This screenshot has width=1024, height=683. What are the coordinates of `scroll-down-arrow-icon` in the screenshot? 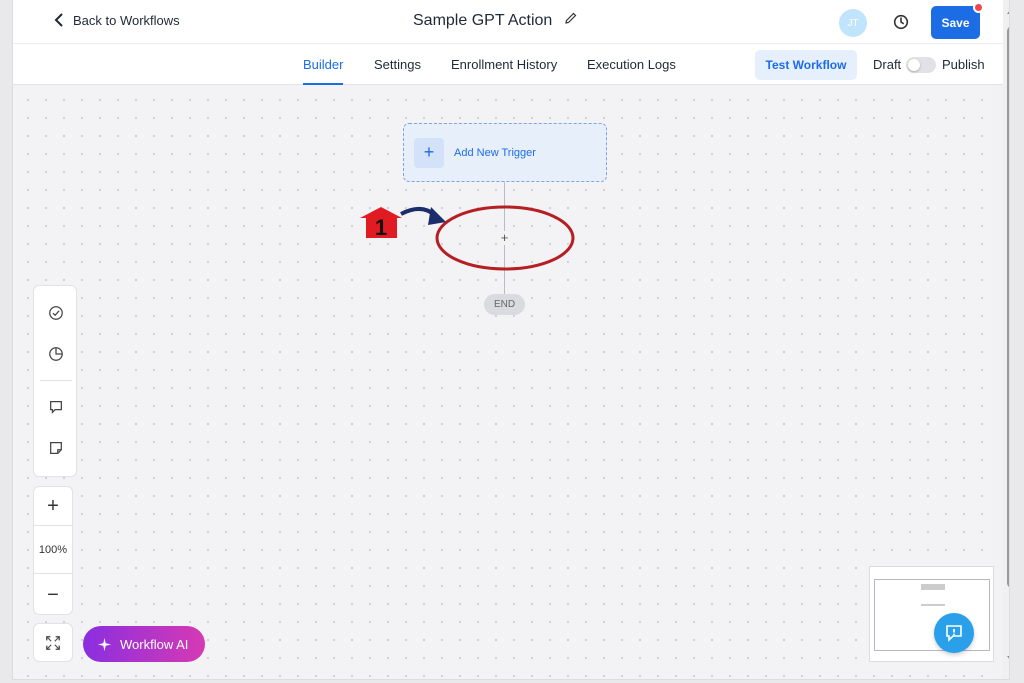 It's located at (1008, 660).